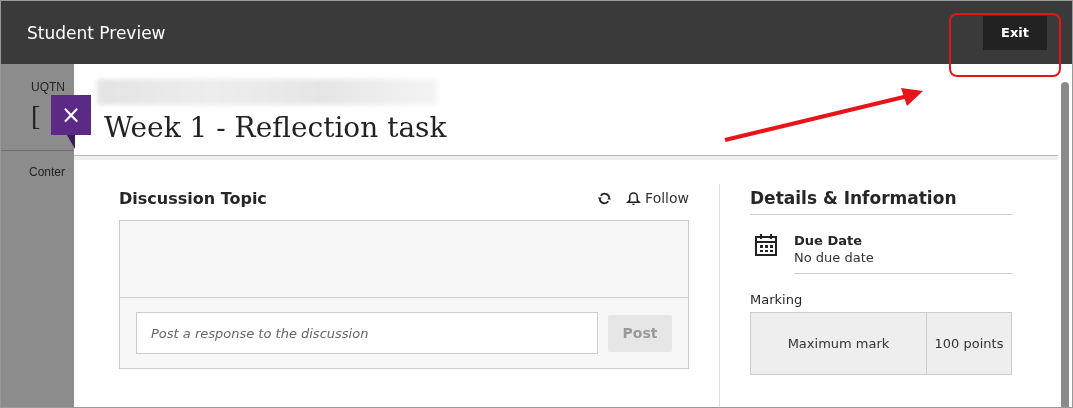  Describe the element at coordinates (969, 344) in the screenshot. I see `table-cell-text: 100 points` at that location.